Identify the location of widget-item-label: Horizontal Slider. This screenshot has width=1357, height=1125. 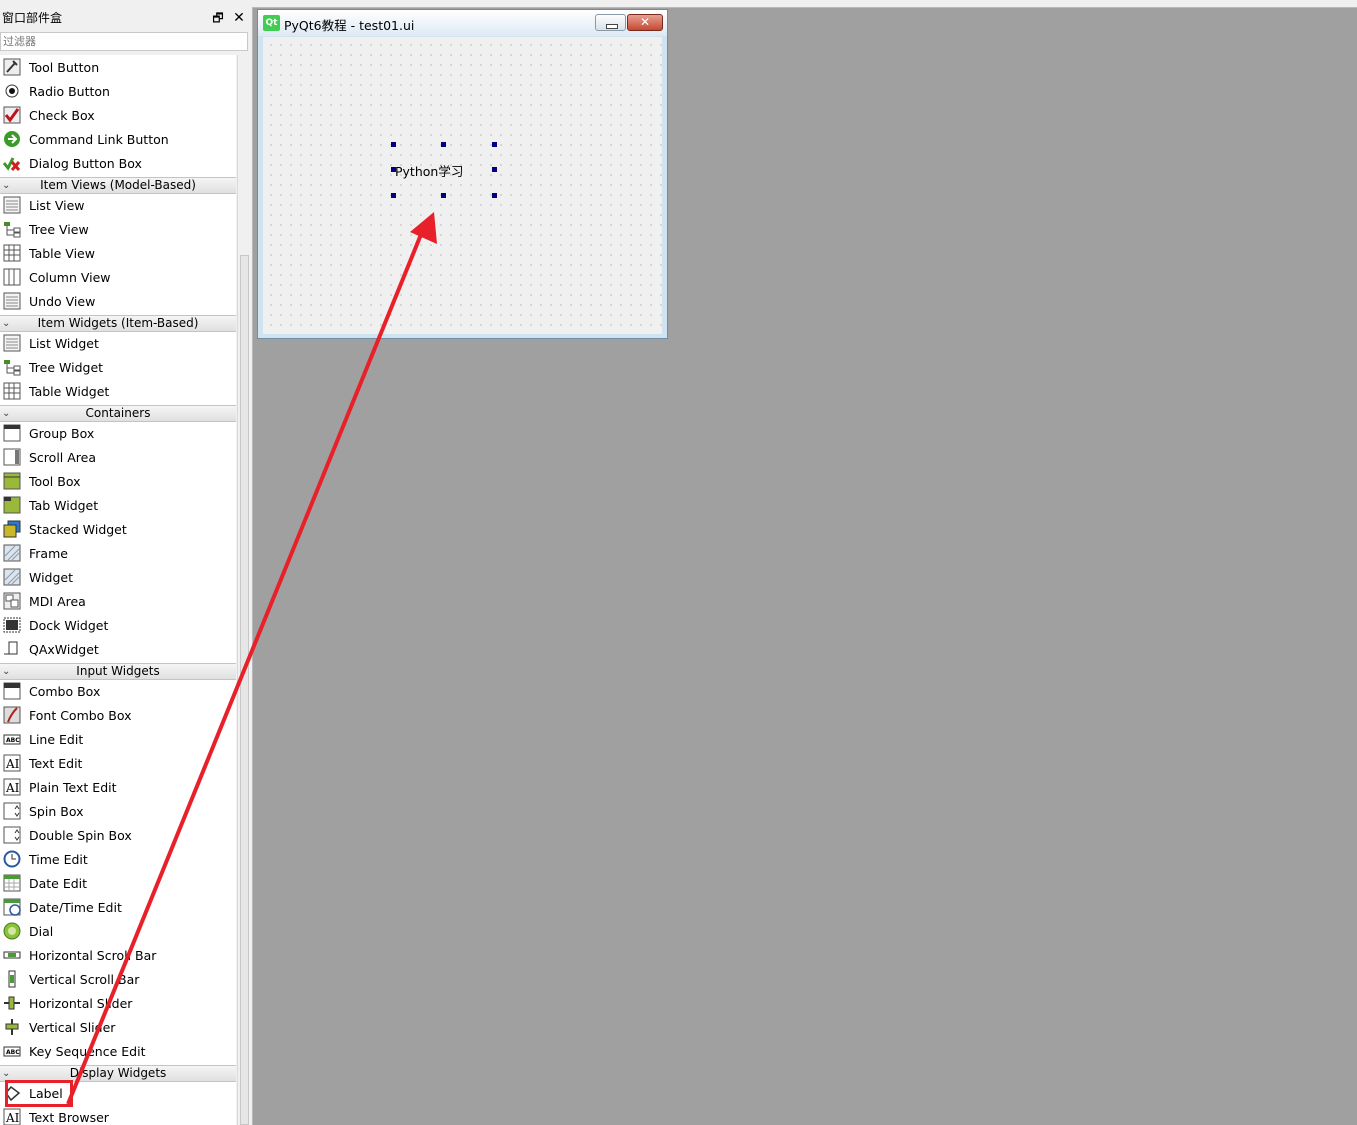
(81, 1003).